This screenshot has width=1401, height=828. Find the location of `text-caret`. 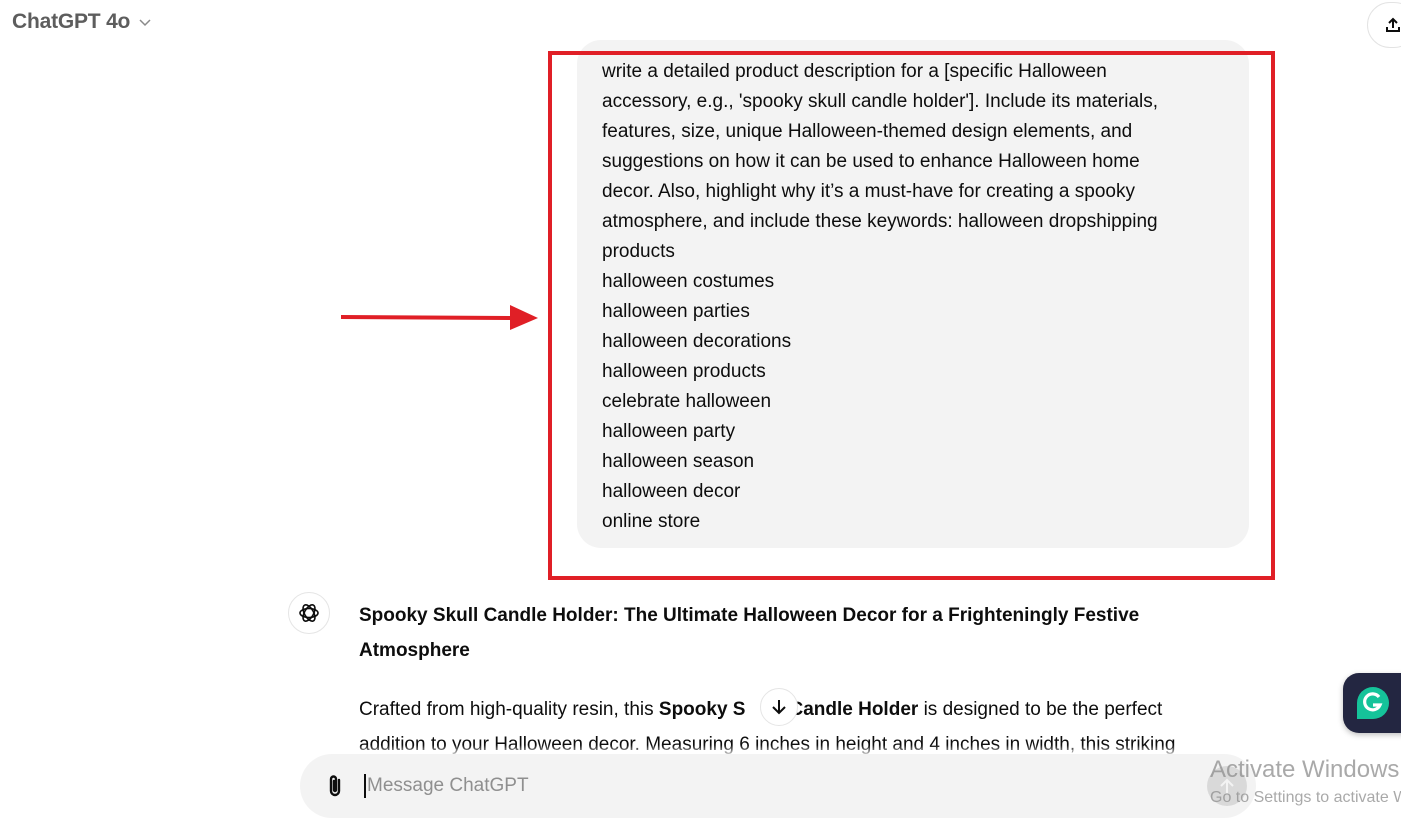

text-caret is located at coordinates (365, 786).